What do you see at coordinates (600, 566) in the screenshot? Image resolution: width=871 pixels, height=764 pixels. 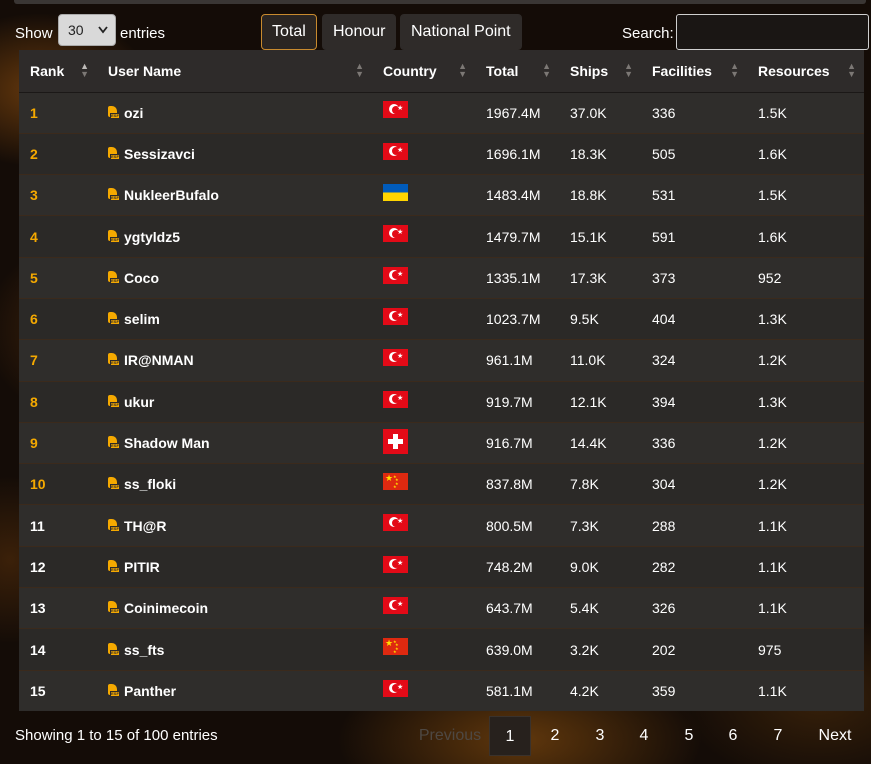 I see `ships-cell: 9.0K` at bounding box center [600, 566].